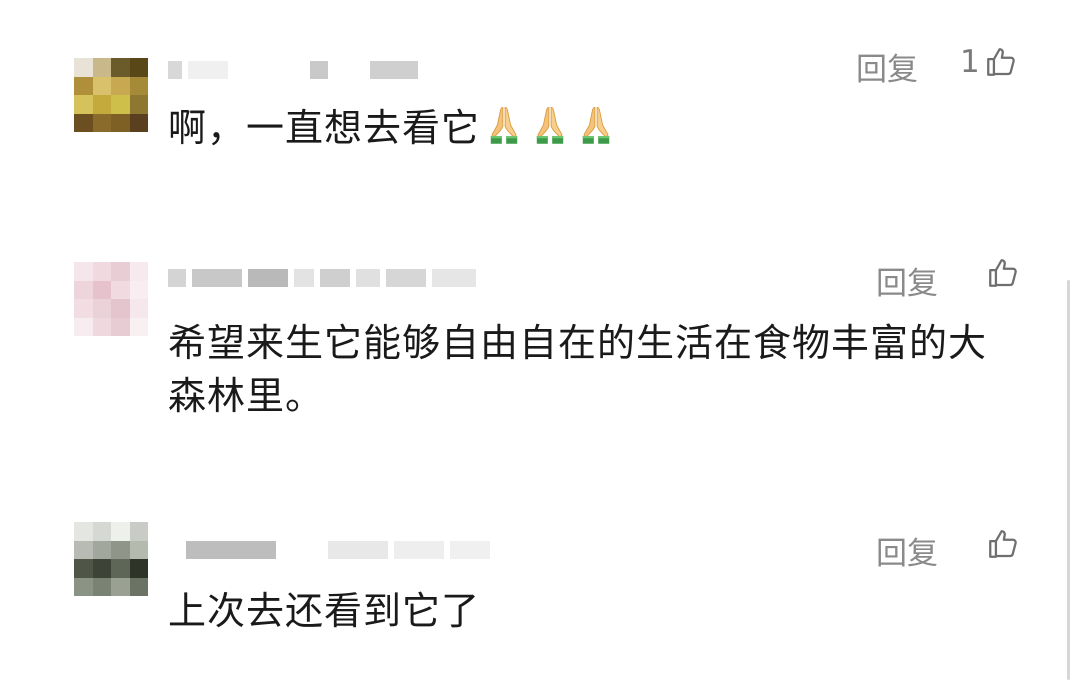 The image size is (1080, 680). What do you see at coordinates (970, 62) in the screenshot?
I see `like-count: 1` at bounding box center [970, 62].